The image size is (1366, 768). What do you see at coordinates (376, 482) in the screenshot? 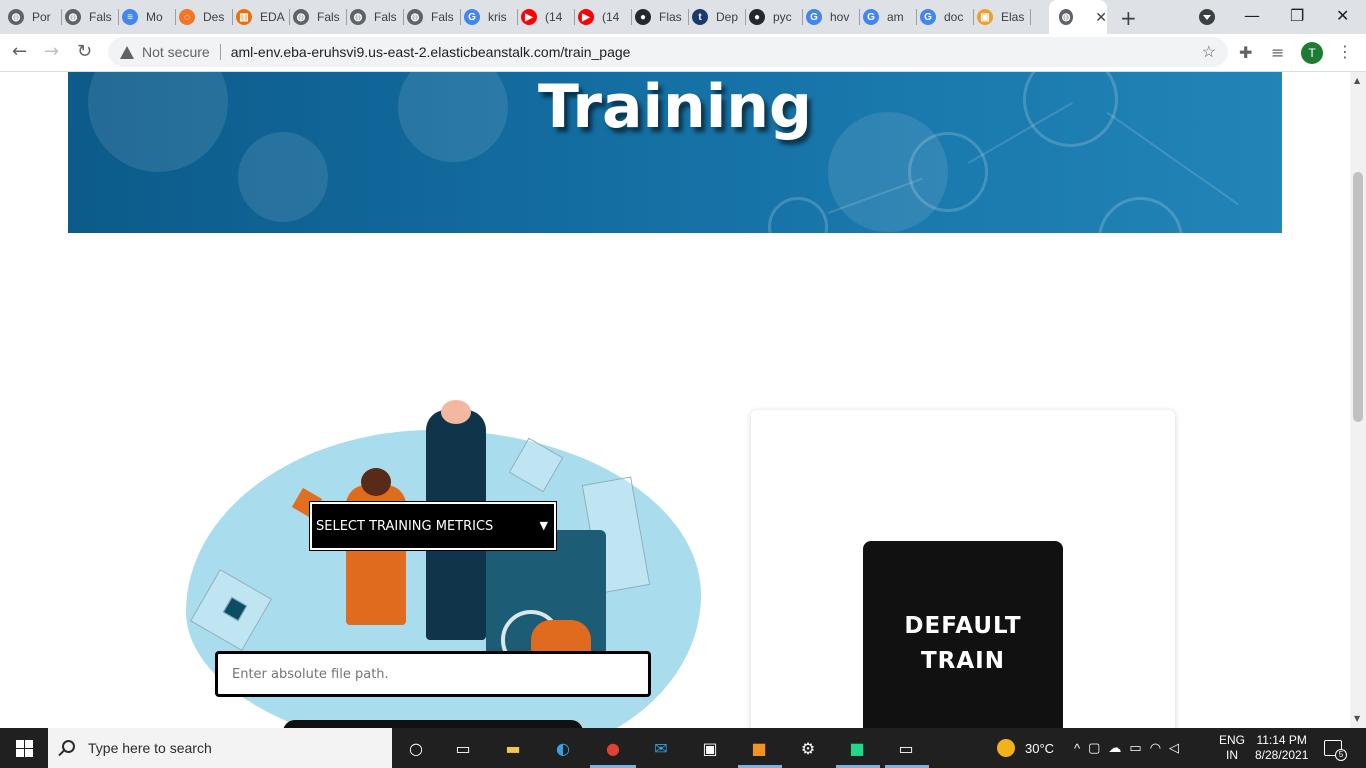
I see `worker-head` at bounding box center [376, 482].